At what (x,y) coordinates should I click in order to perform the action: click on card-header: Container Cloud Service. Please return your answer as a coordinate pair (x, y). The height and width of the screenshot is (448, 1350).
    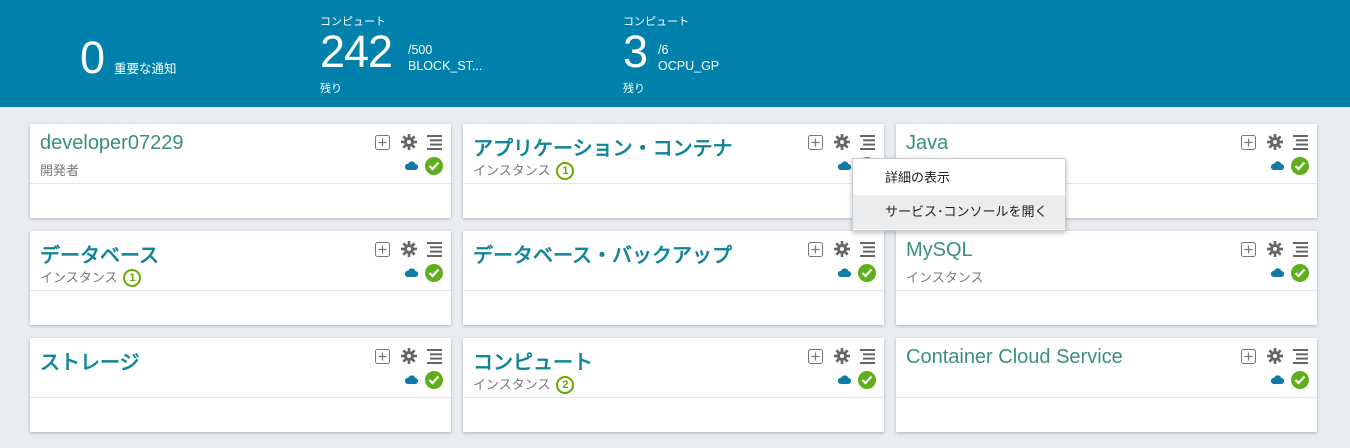
    Looking at the image, I should click on (1106, 368).